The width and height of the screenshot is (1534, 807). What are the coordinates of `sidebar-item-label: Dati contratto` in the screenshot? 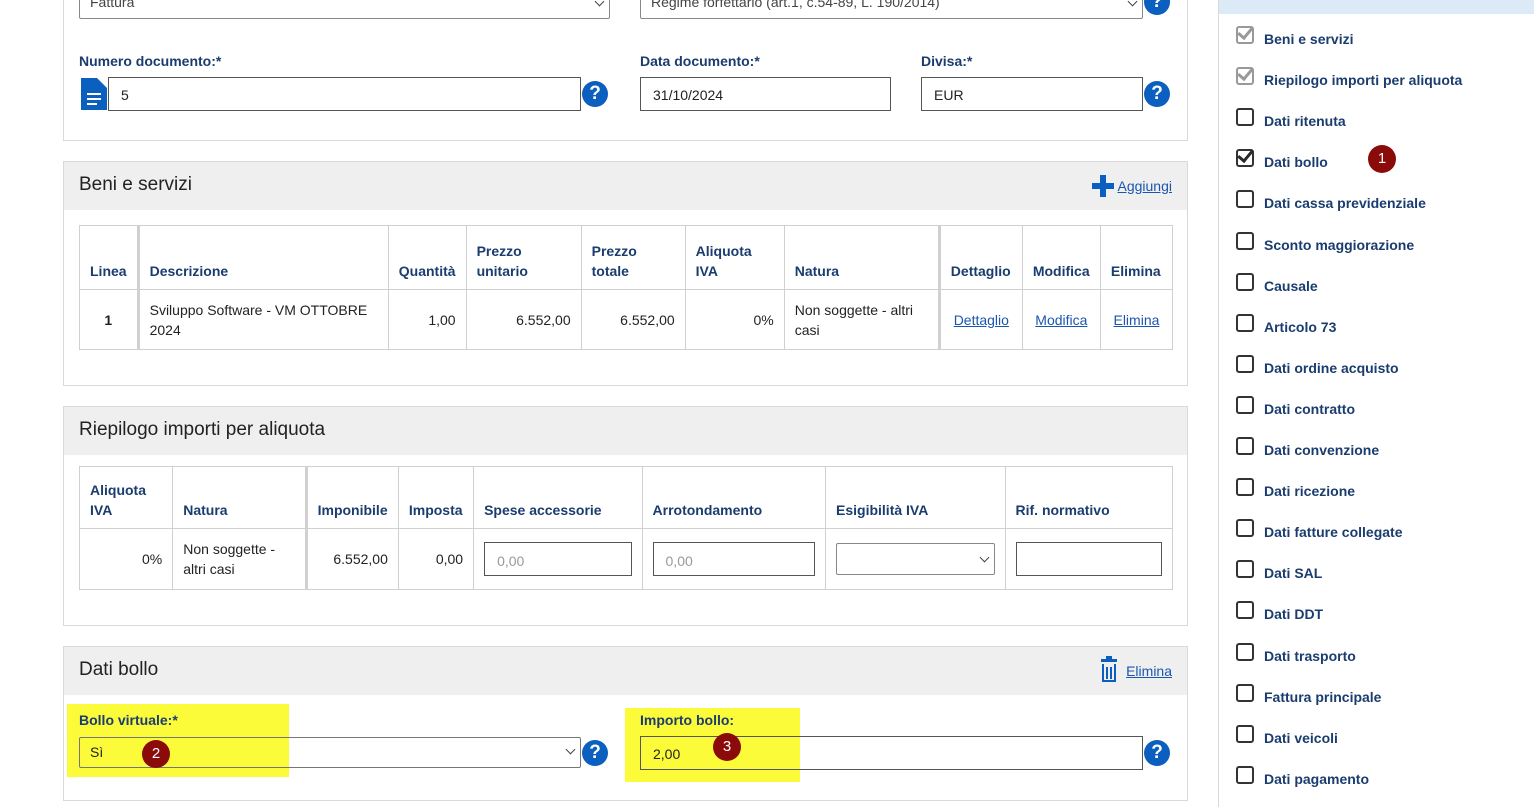 It's located at (1309, 409).